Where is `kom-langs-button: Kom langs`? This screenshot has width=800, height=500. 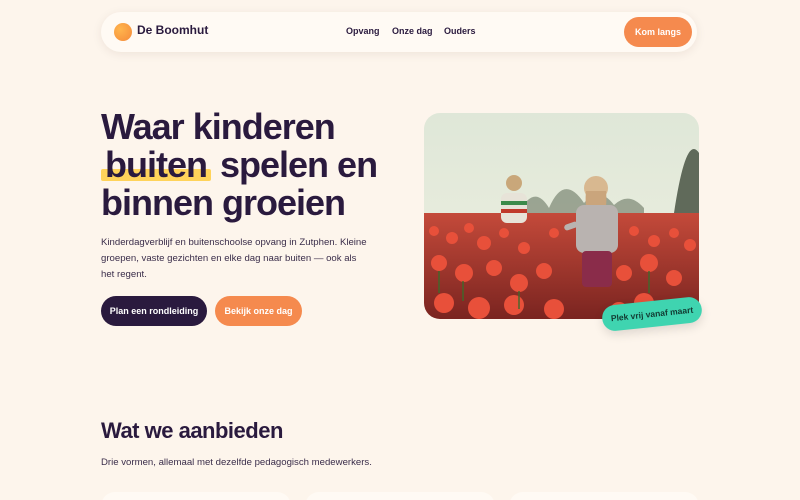 kom-langs-button: Kom langs is located at coordinates (658, 32).